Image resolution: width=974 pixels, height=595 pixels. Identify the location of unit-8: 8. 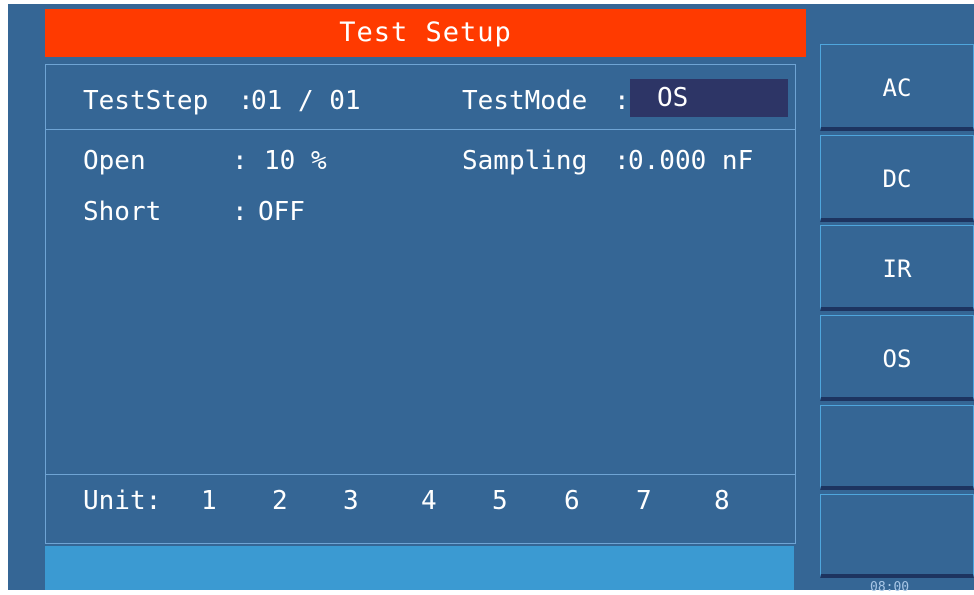
(722, 501).